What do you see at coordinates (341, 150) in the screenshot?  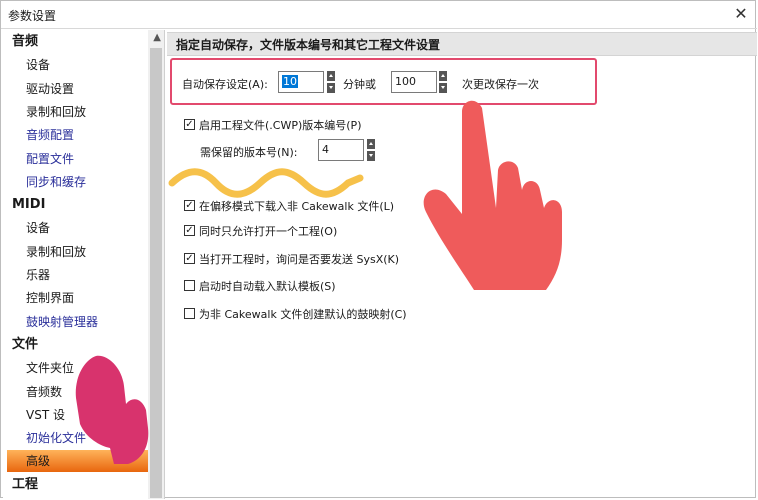 I see `keep-versions-field: 4` at bounding box center [341, 150].